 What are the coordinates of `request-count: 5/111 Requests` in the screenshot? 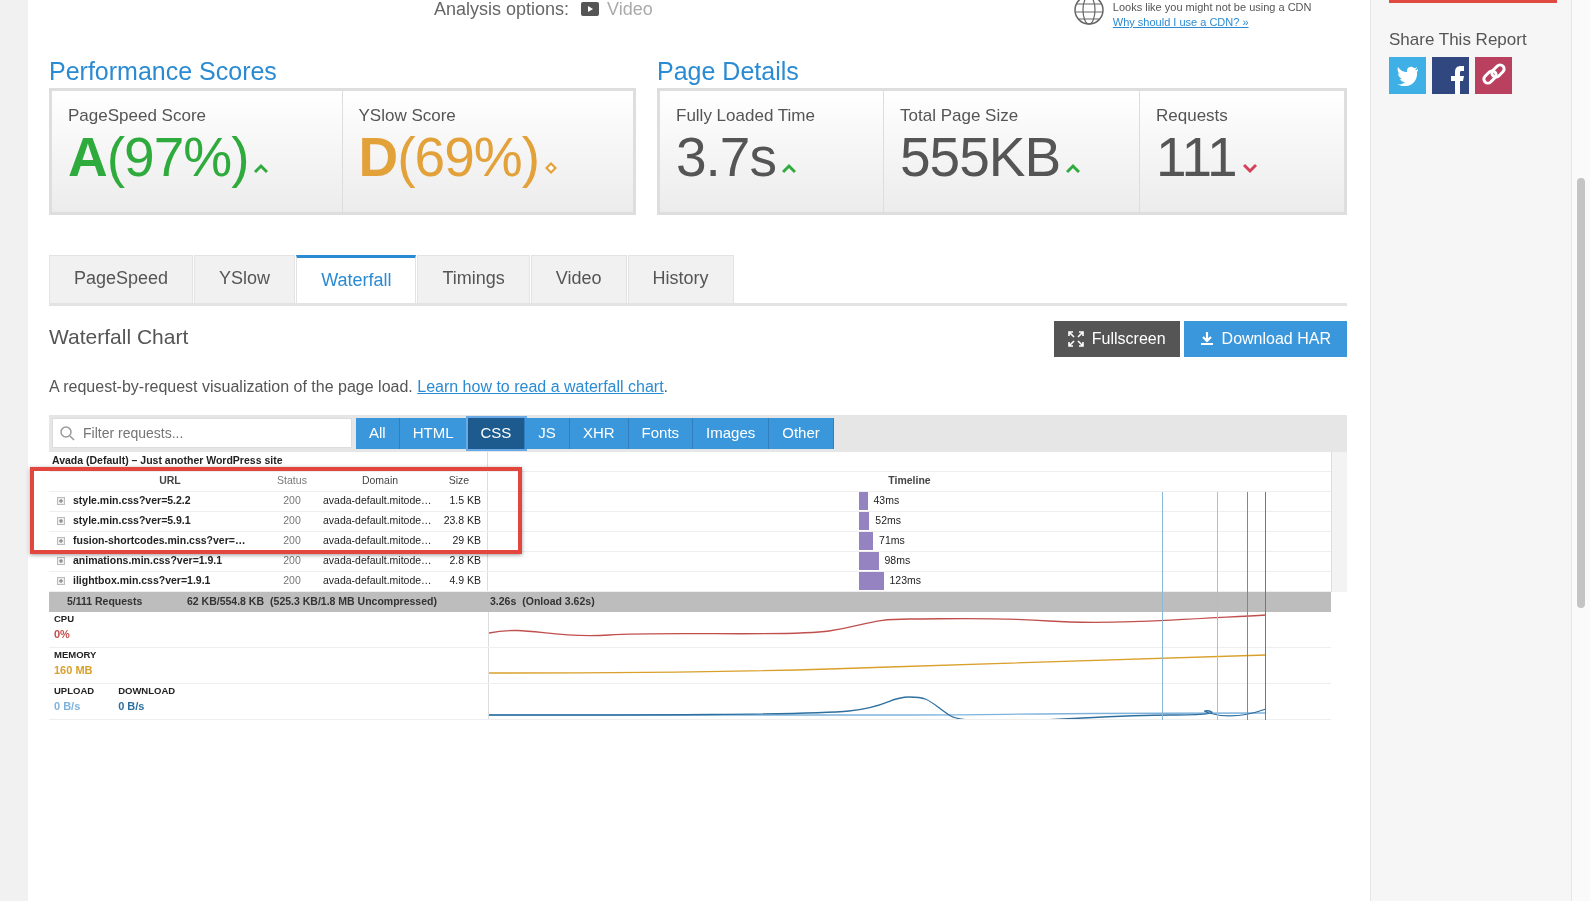 It's located at (105, 601).